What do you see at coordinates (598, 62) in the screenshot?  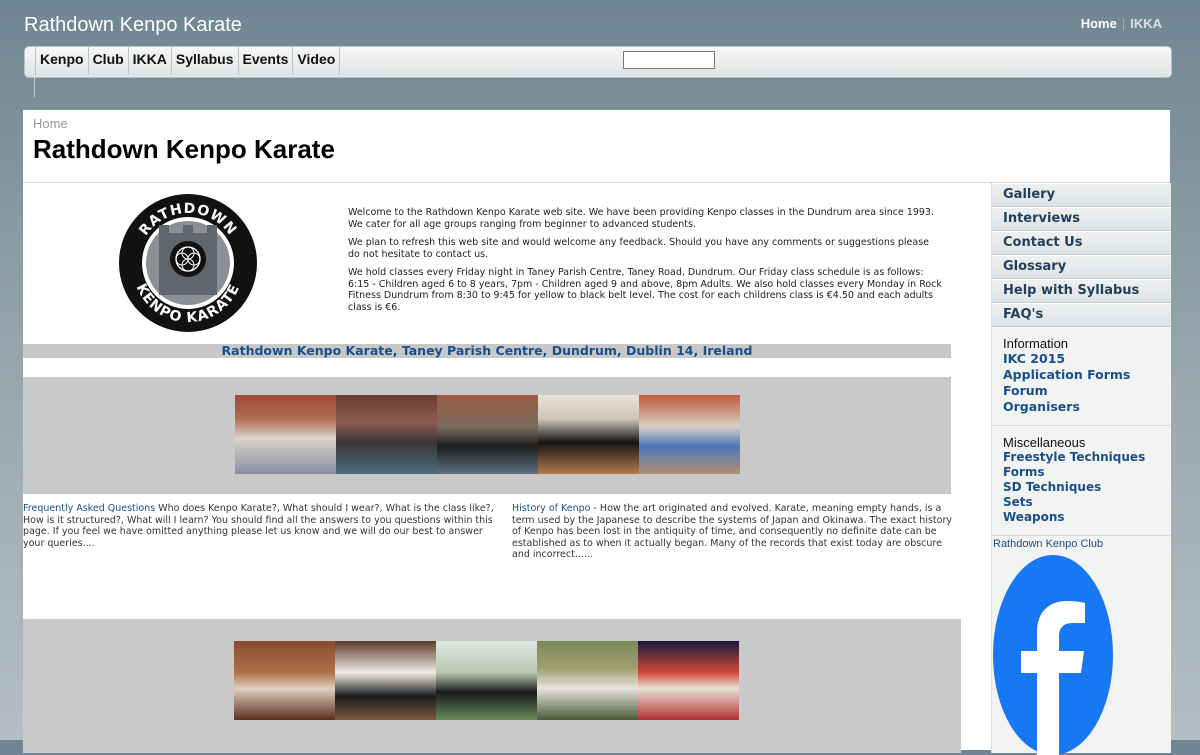 I see `main-nav: Kenpo Club IKKA Syllabus Events Video` at bounding box center [598, 62].